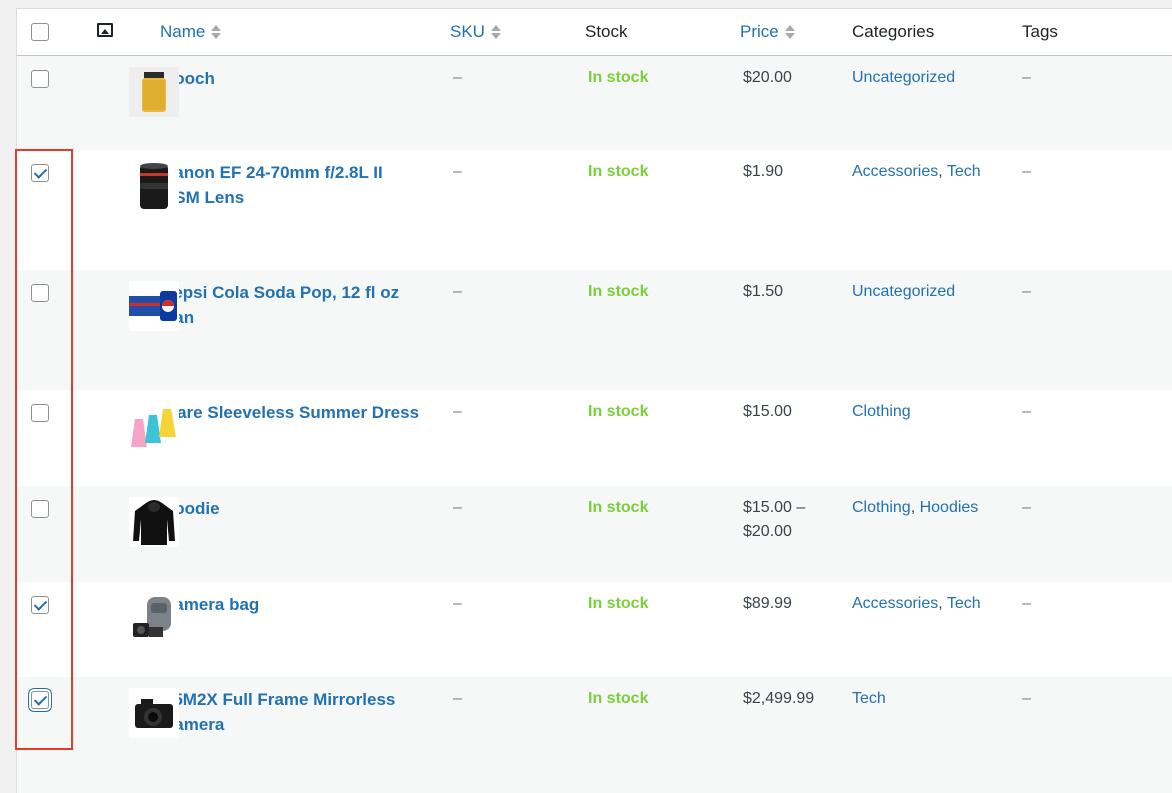  What do you see at coordinates (306, 305) in the screenshot?
I see `product-name-link: Pepsi Cola Soda Pop, 12 fl oz Can` at bounding box center [306, 305].